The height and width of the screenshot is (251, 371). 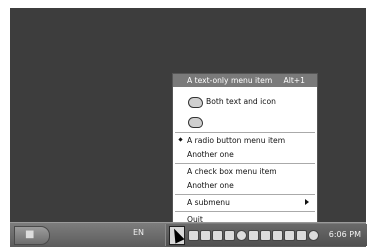 I want to click on radio-menu-item-2: Another one, so click(x=245, y=154).